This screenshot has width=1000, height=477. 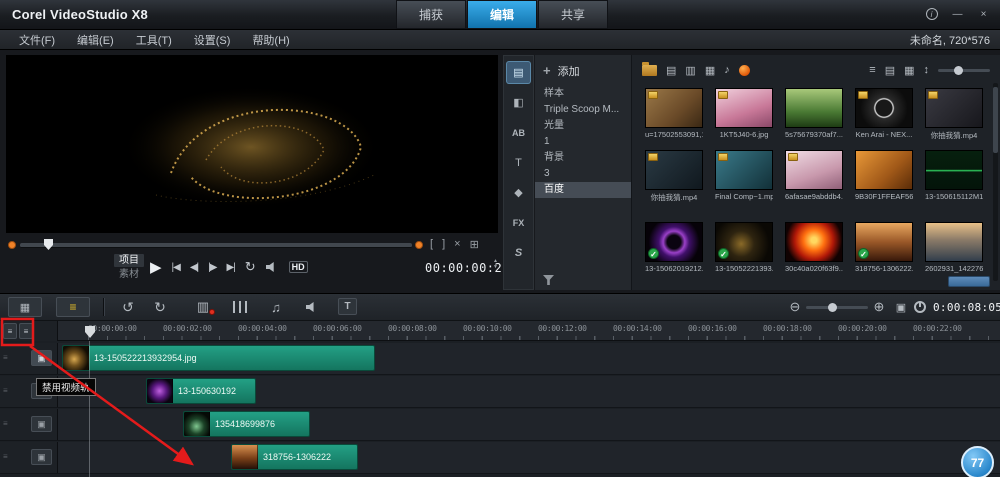 I want to click on minimize-icon: —, so click(x=957, y=14).